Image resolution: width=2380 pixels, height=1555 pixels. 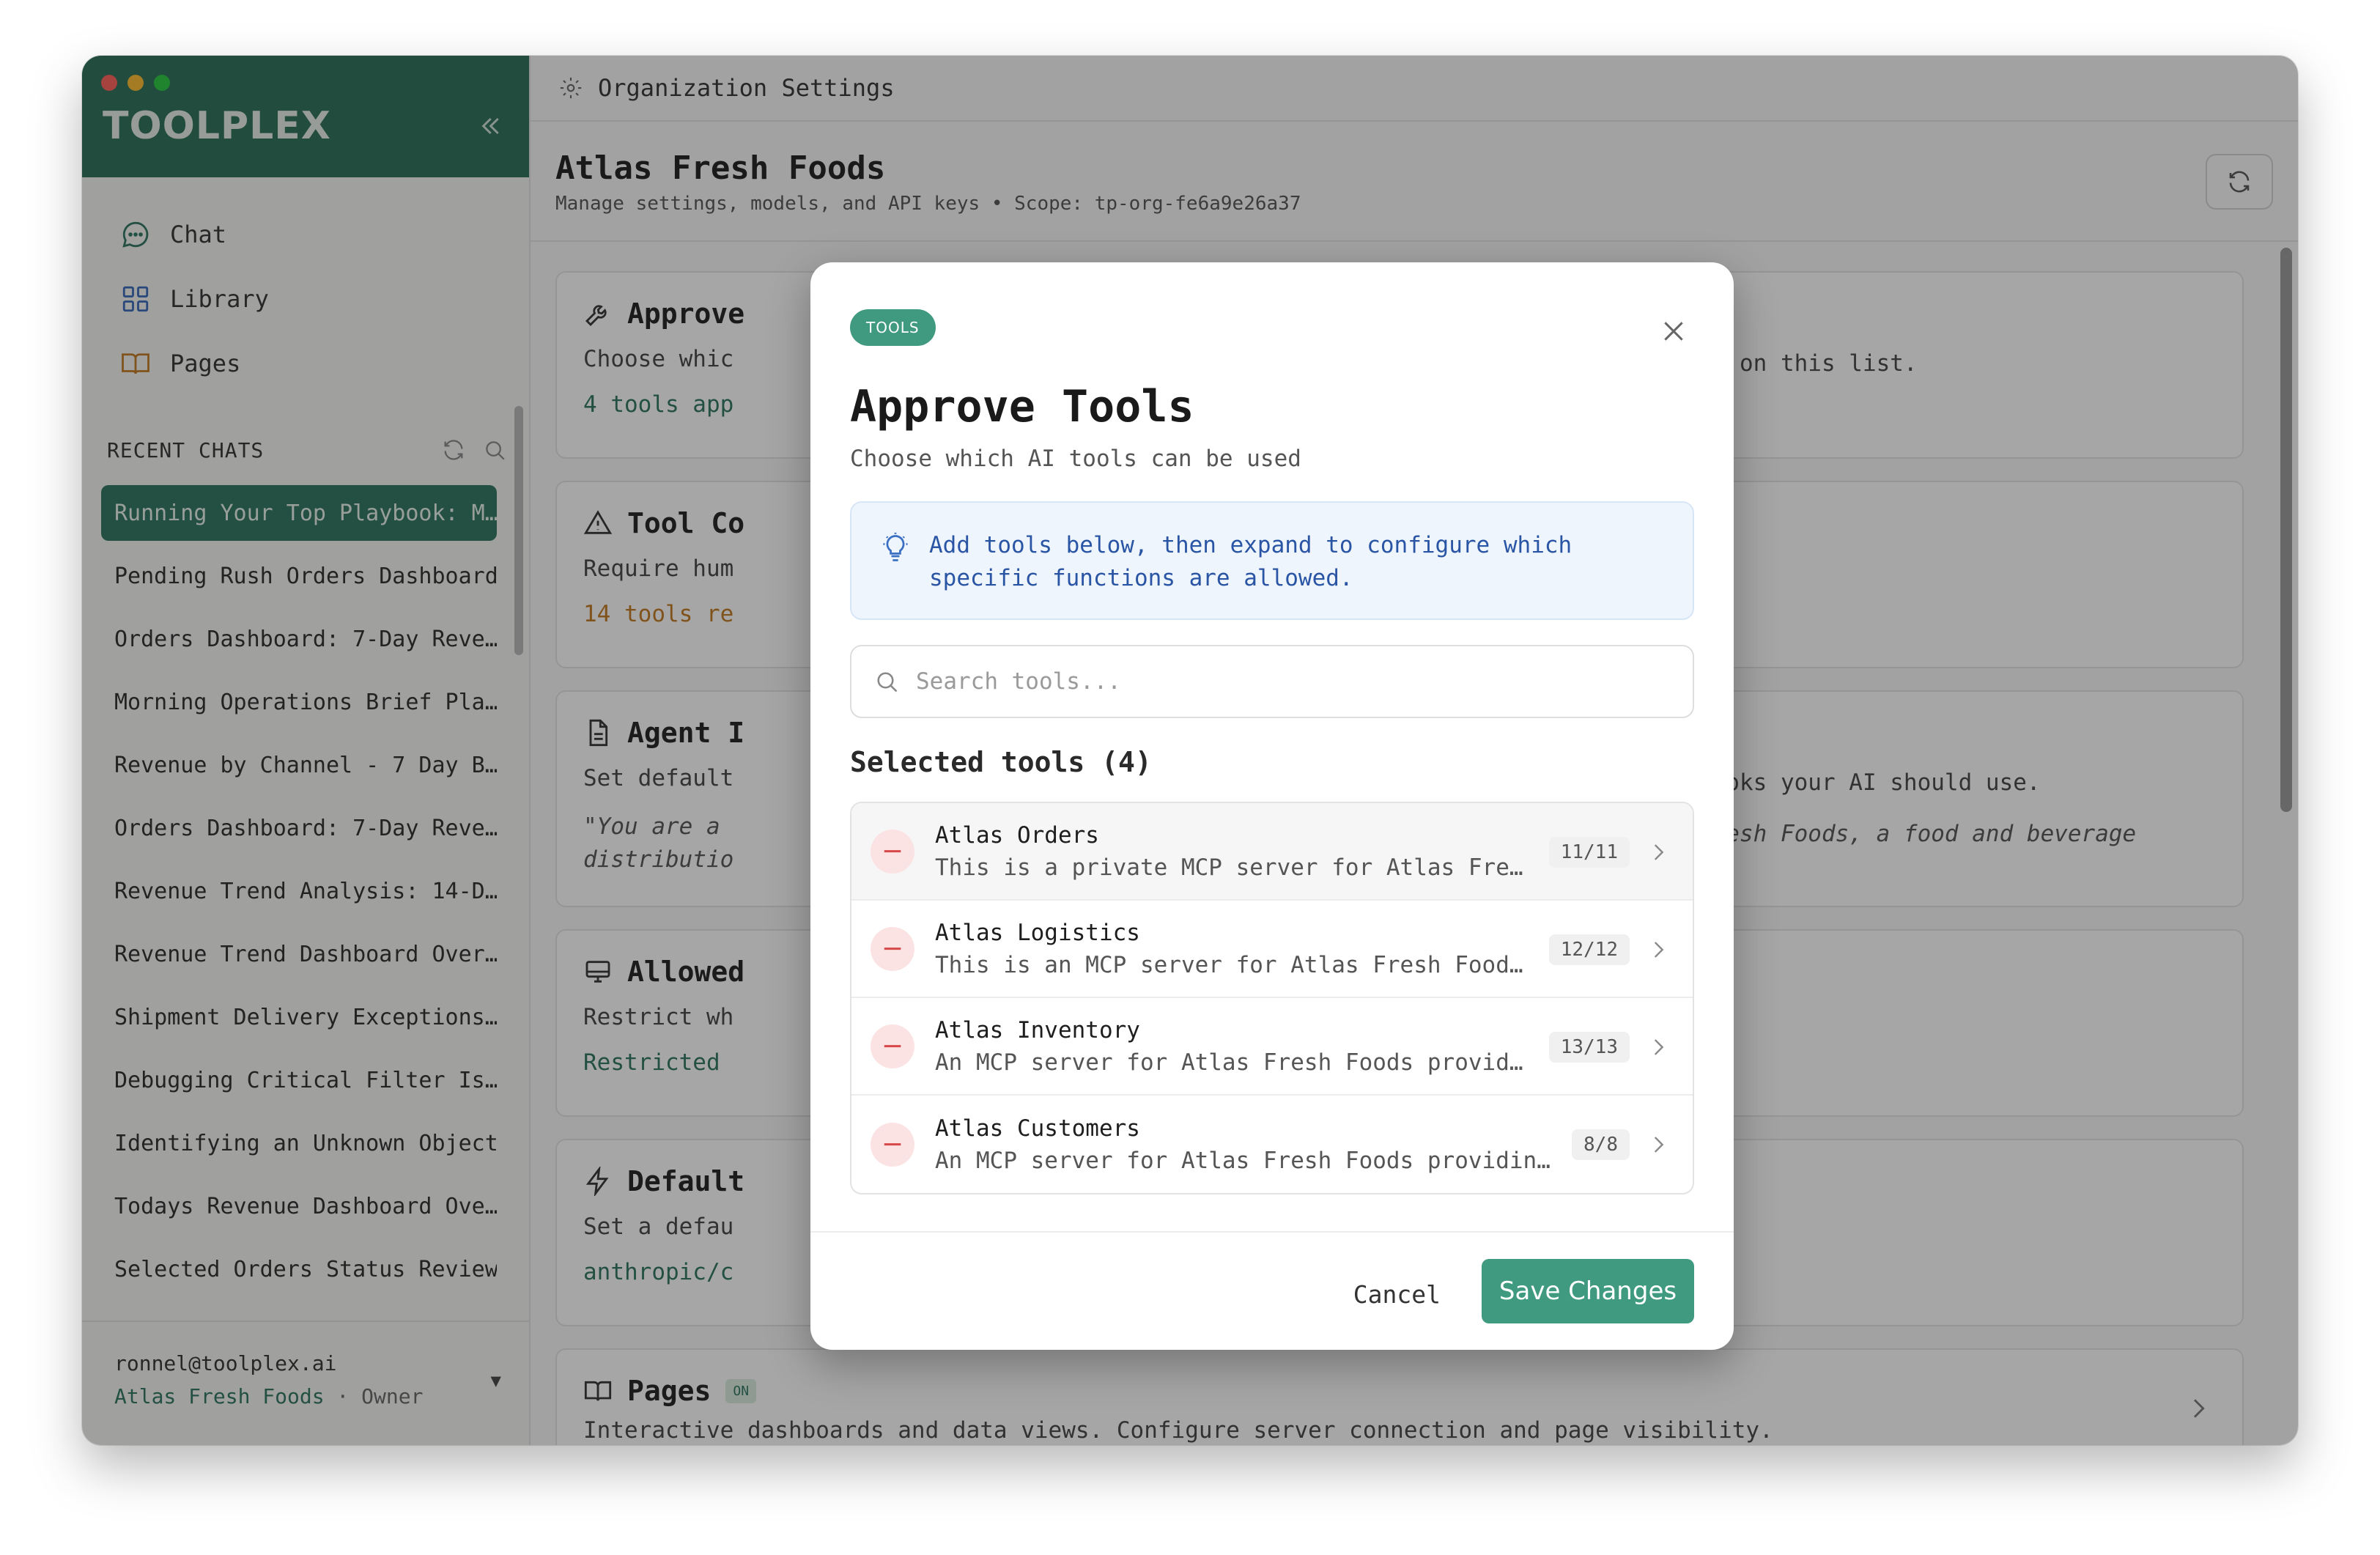 I want to click on save-changes-button: Save Changes, so click(x=1588, y=1291).